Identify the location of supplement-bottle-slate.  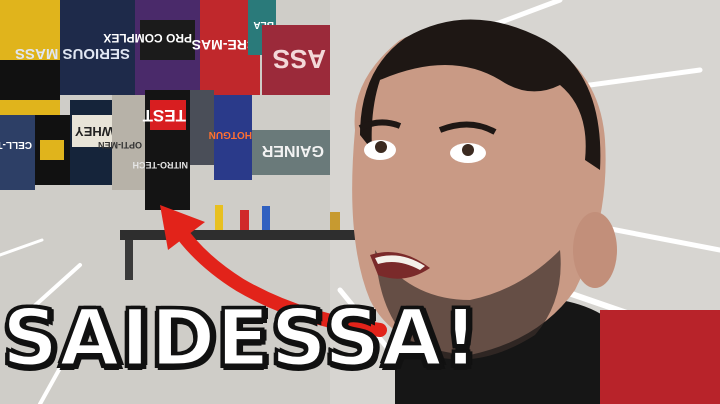
(202, 127).